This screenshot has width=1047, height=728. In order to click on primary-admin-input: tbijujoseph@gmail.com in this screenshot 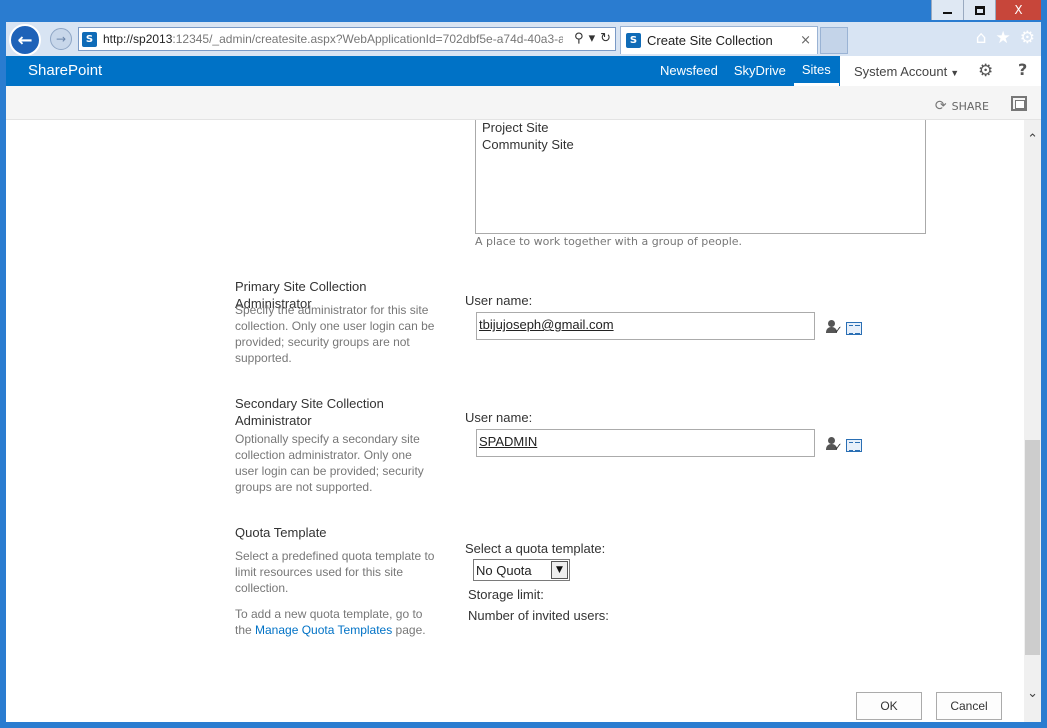, I will do `click(645, 326)`.